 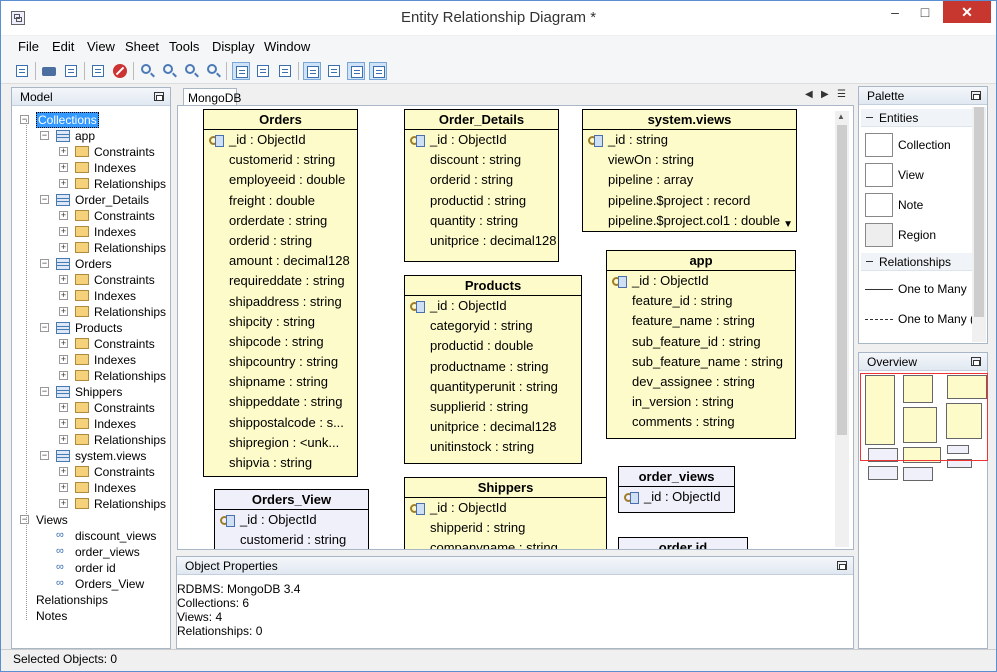 What do you see at coordinates (689, 221) in the screenshot?
I see `entity-field: pipeline.$project.col1 : double` at bounding box center [689, 221].